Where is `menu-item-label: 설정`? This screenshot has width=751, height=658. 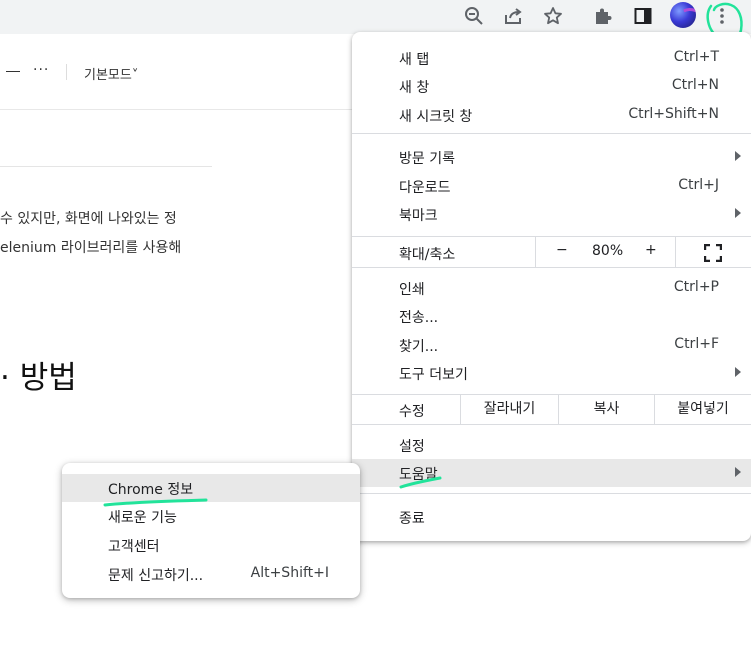 menu-item-label: 설정 is located at coordinates (412, 447).